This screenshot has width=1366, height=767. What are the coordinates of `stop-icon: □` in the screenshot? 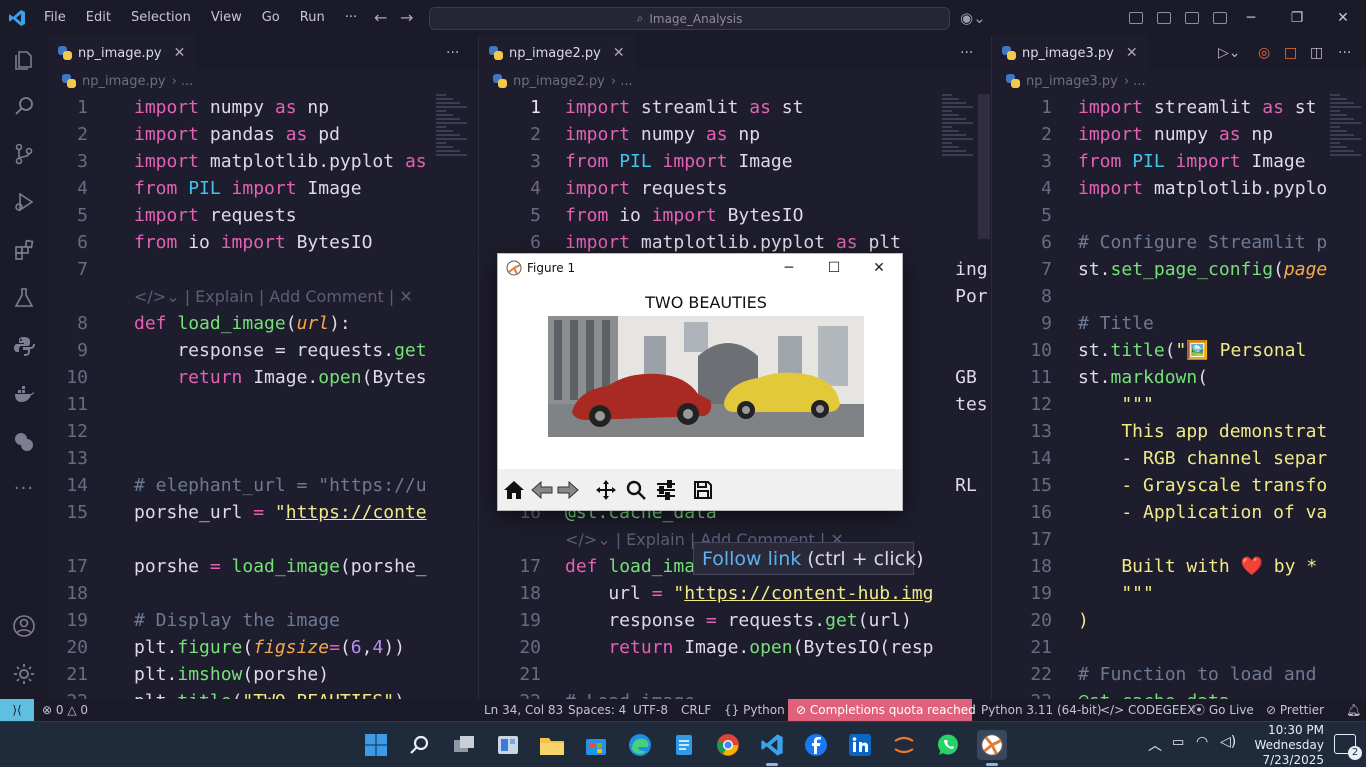 It's located at (1290, 53).